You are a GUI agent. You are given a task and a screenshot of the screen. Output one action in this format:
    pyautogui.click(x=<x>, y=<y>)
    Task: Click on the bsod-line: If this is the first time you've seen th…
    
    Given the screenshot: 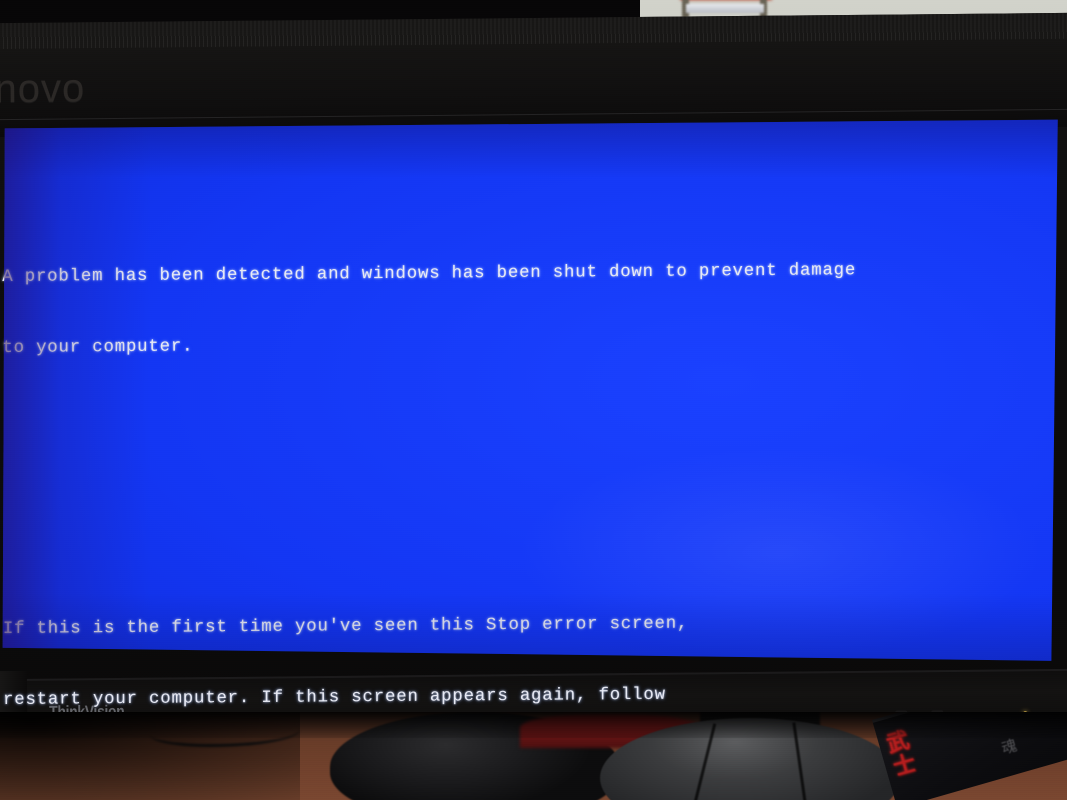 What is the action you would take?
    pyautogui.click(x=345, y=627)
    